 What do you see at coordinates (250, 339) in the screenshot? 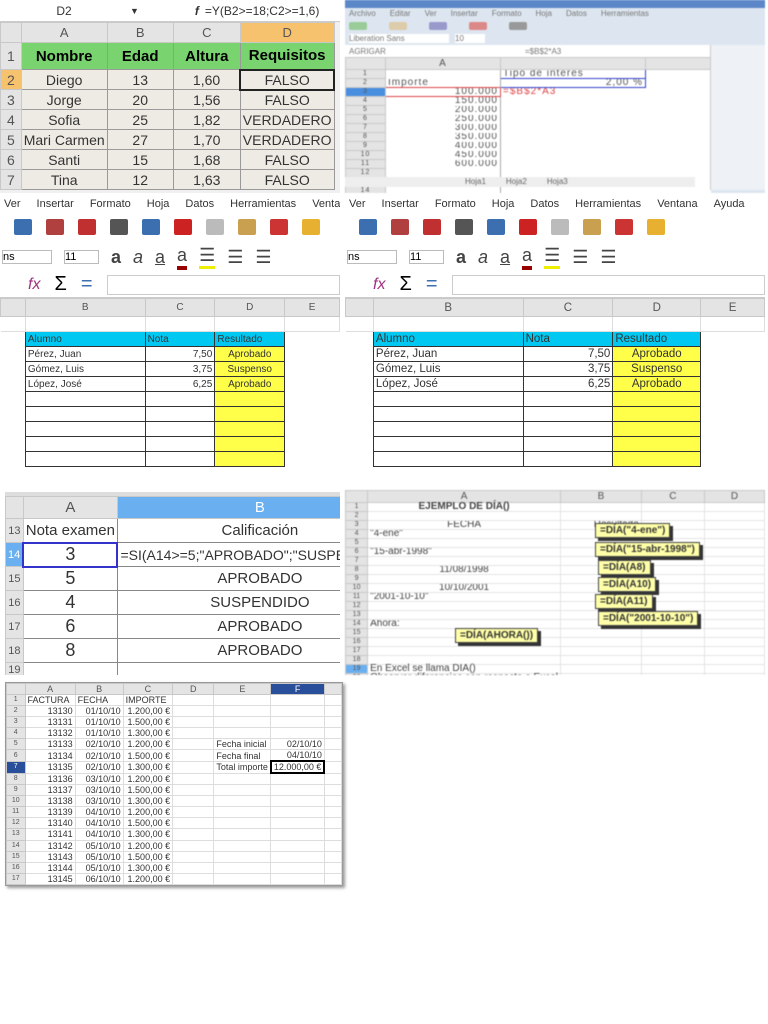
I see `column-label: Resultado` at bounding box center [250, 339].